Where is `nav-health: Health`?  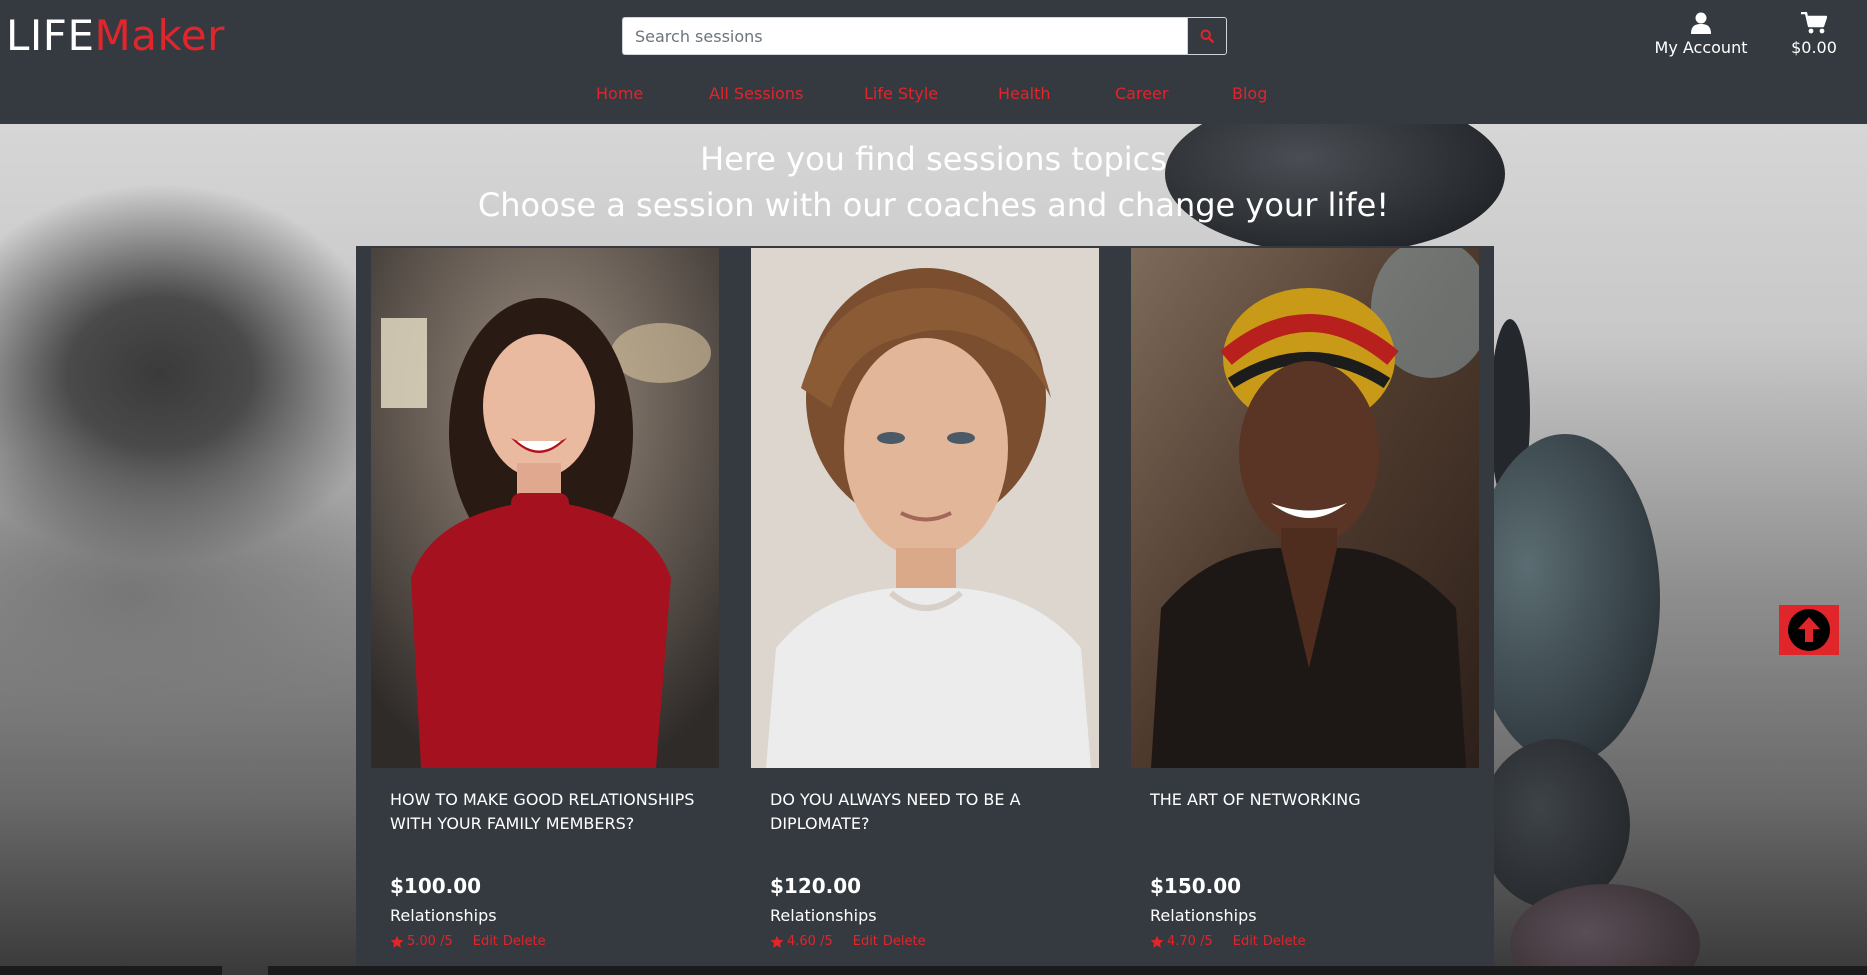
nav-health: Health is located at coordinates (1024, 93).